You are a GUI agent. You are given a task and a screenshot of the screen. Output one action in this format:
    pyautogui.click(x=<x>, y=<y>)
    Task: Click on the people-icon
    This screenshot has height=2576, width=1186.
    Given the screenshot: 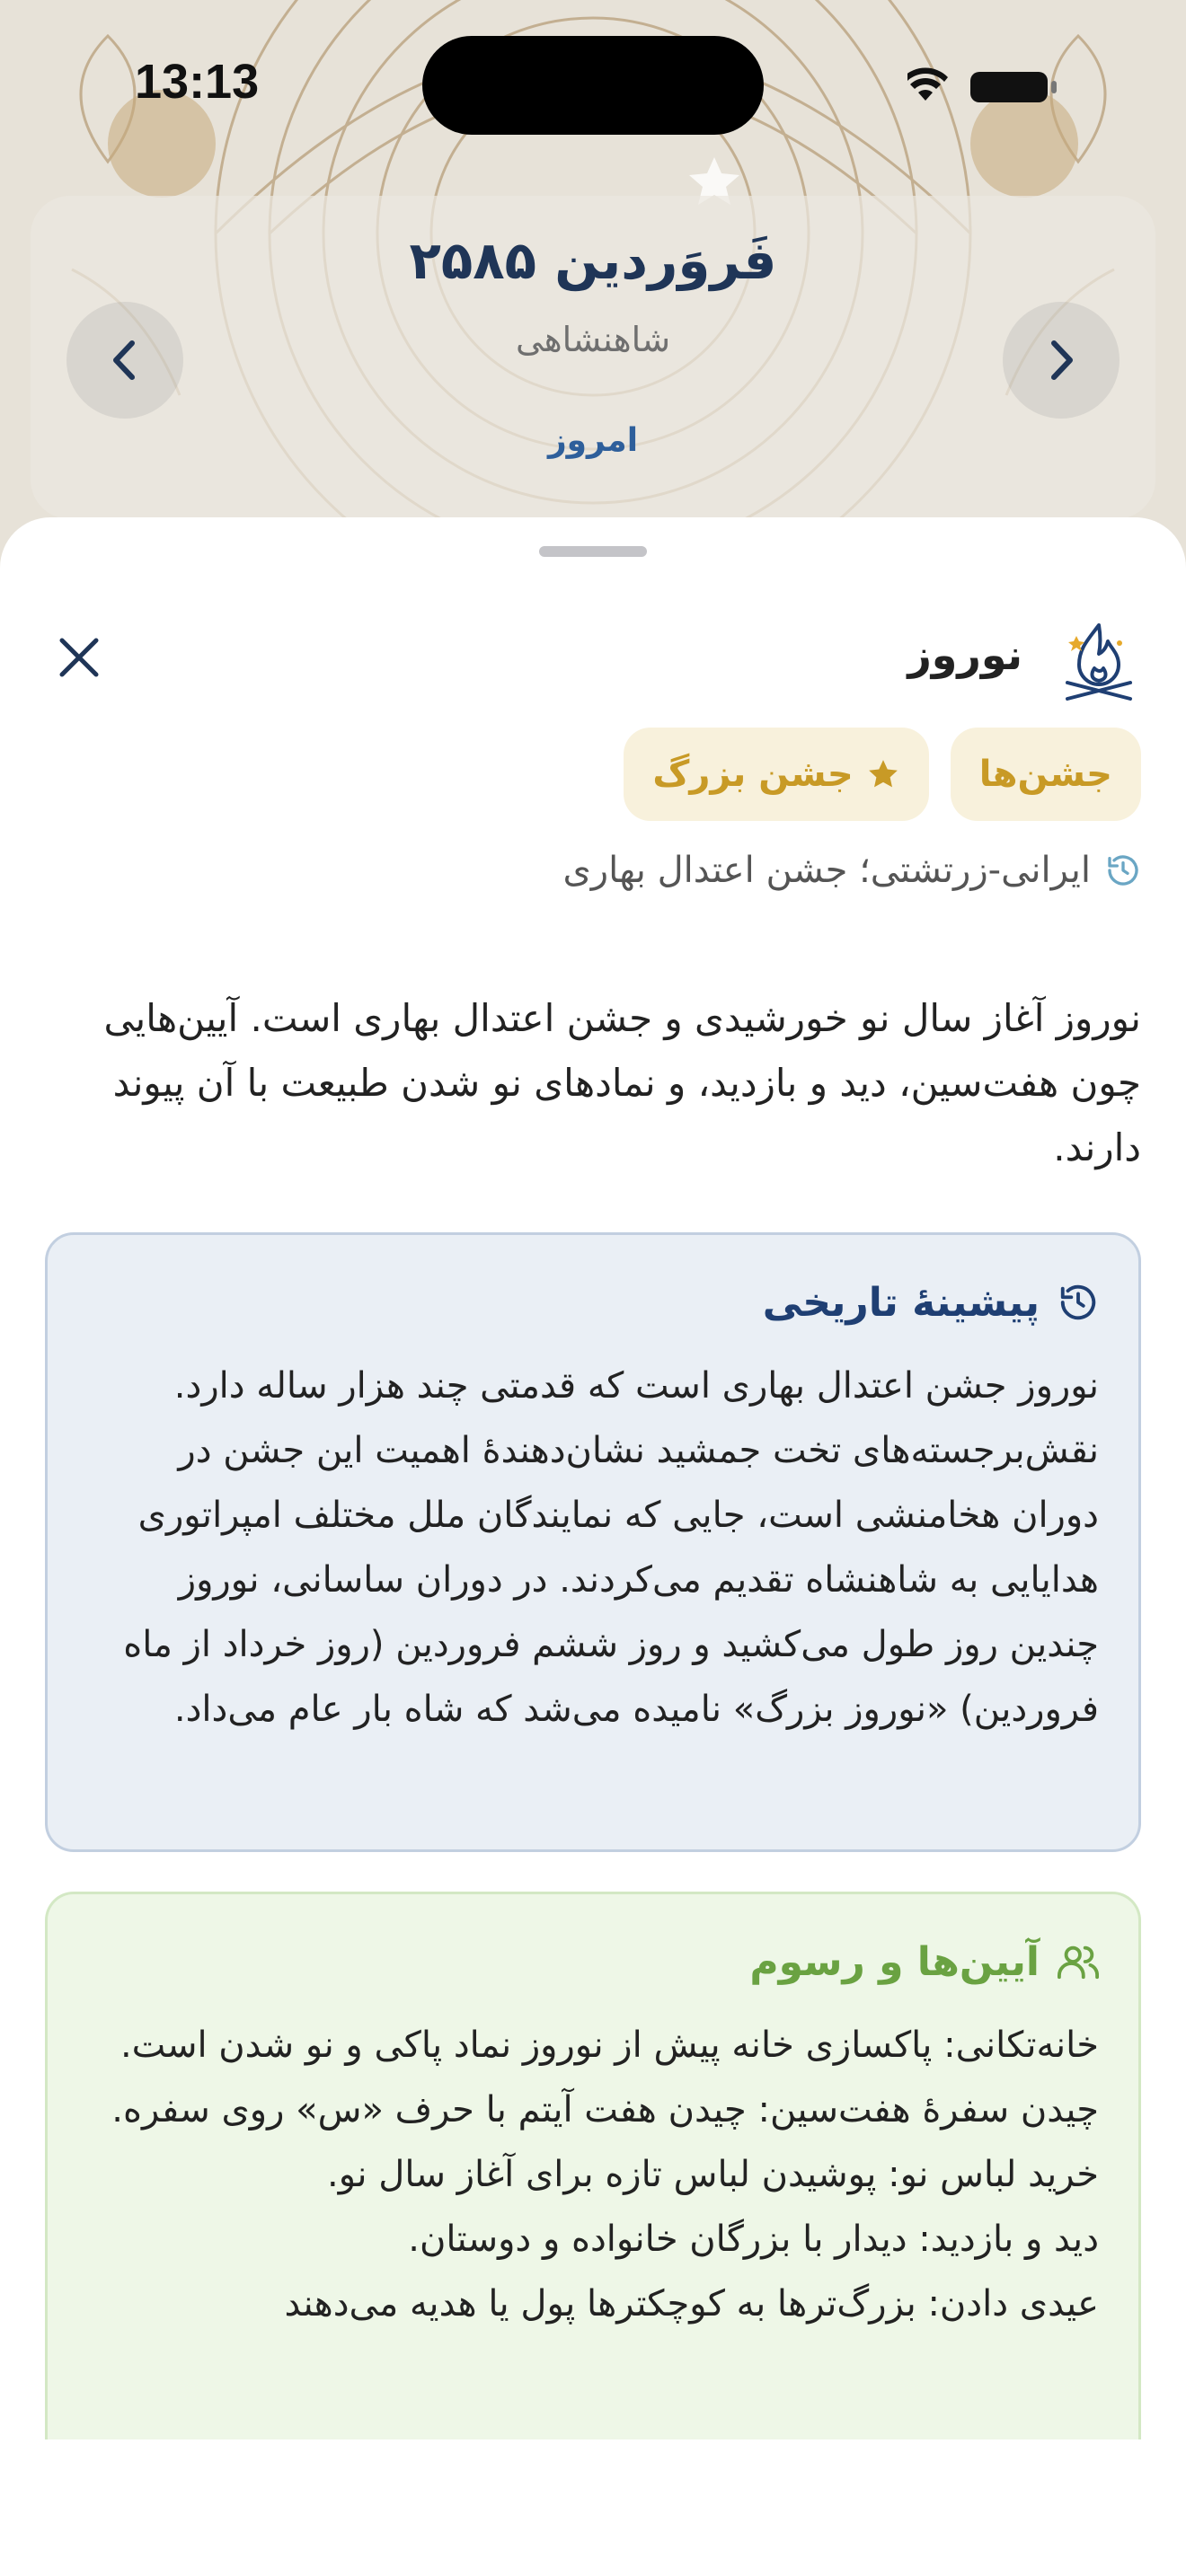 What is the action you would take?
    pyautogui.click(x=1078, y=1962)
    